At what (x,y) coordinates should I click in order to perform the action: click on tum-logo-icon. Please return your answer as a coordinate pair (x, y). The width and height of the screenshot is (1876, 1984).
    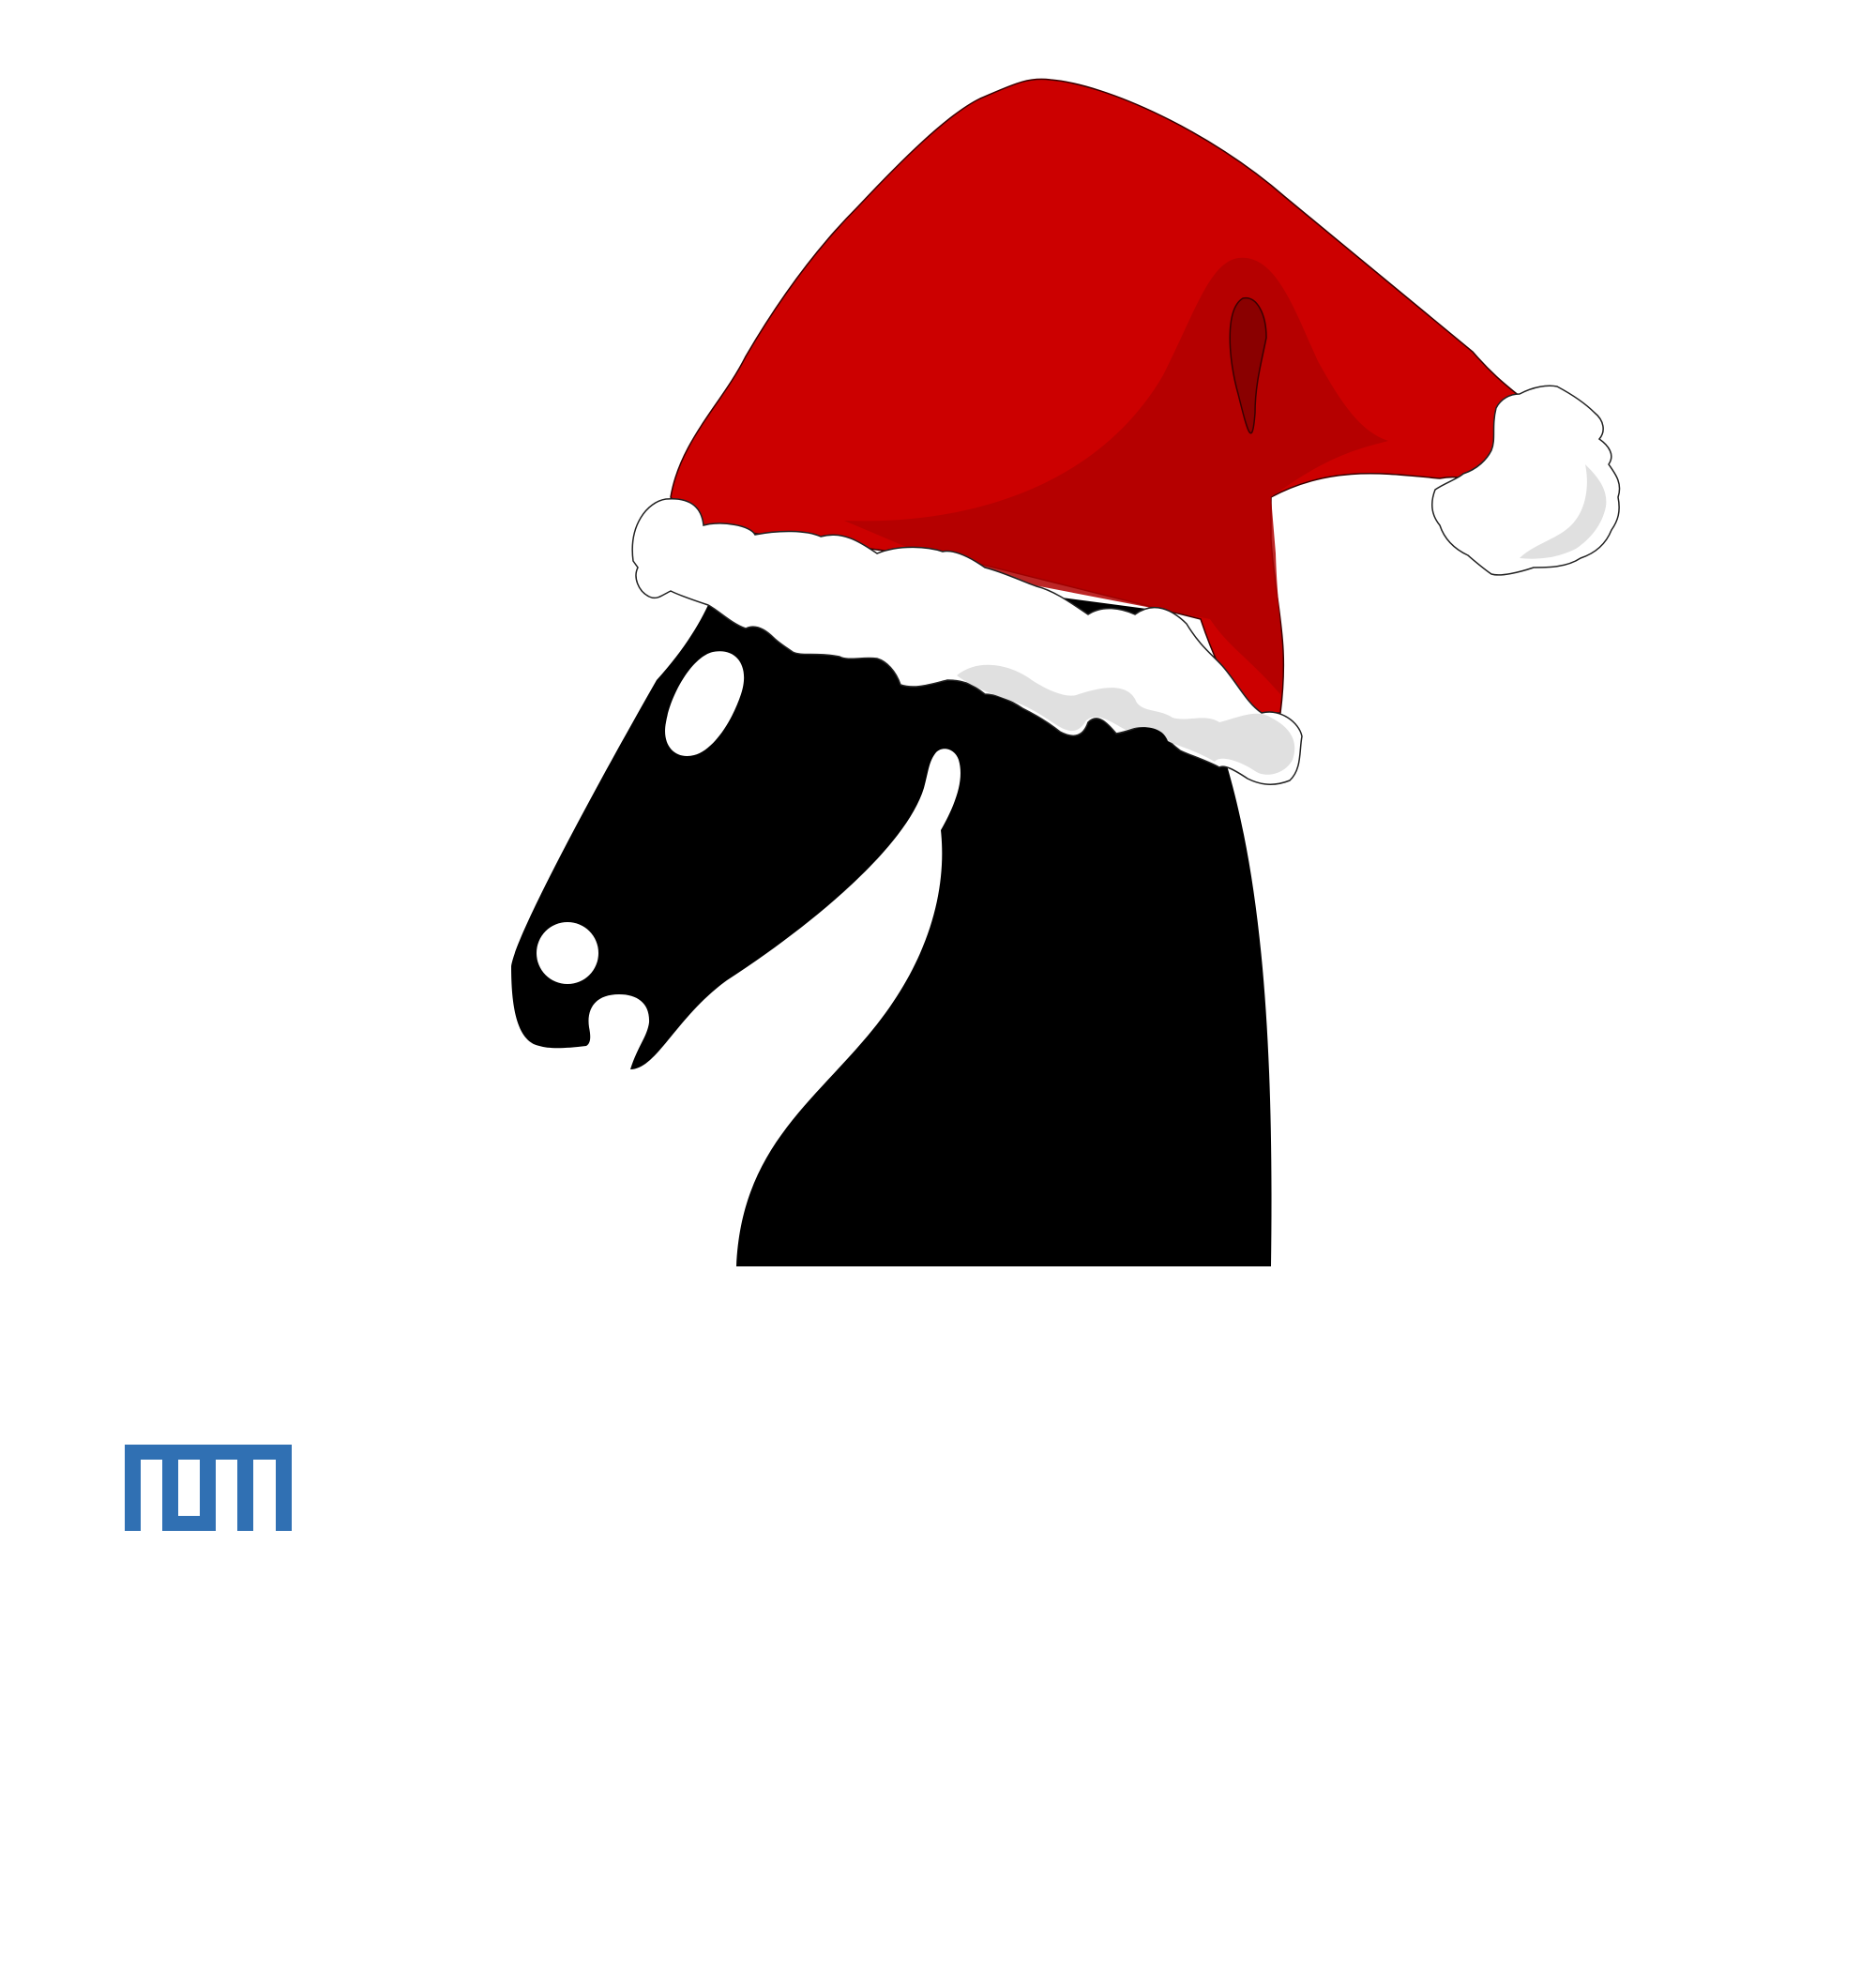
    Looking at the image, I should click on (208, 1488).